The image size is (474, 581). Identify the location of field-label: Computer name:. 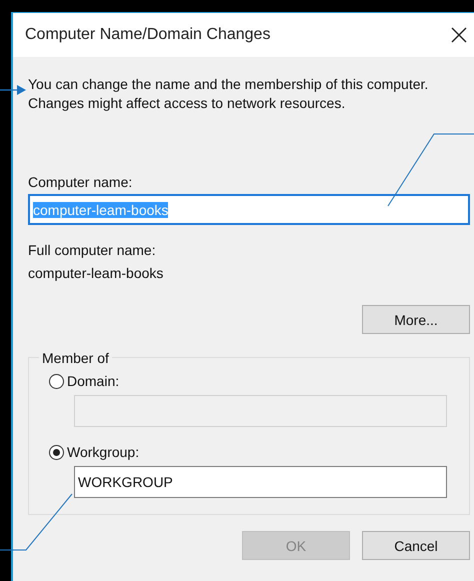
(81, 182).